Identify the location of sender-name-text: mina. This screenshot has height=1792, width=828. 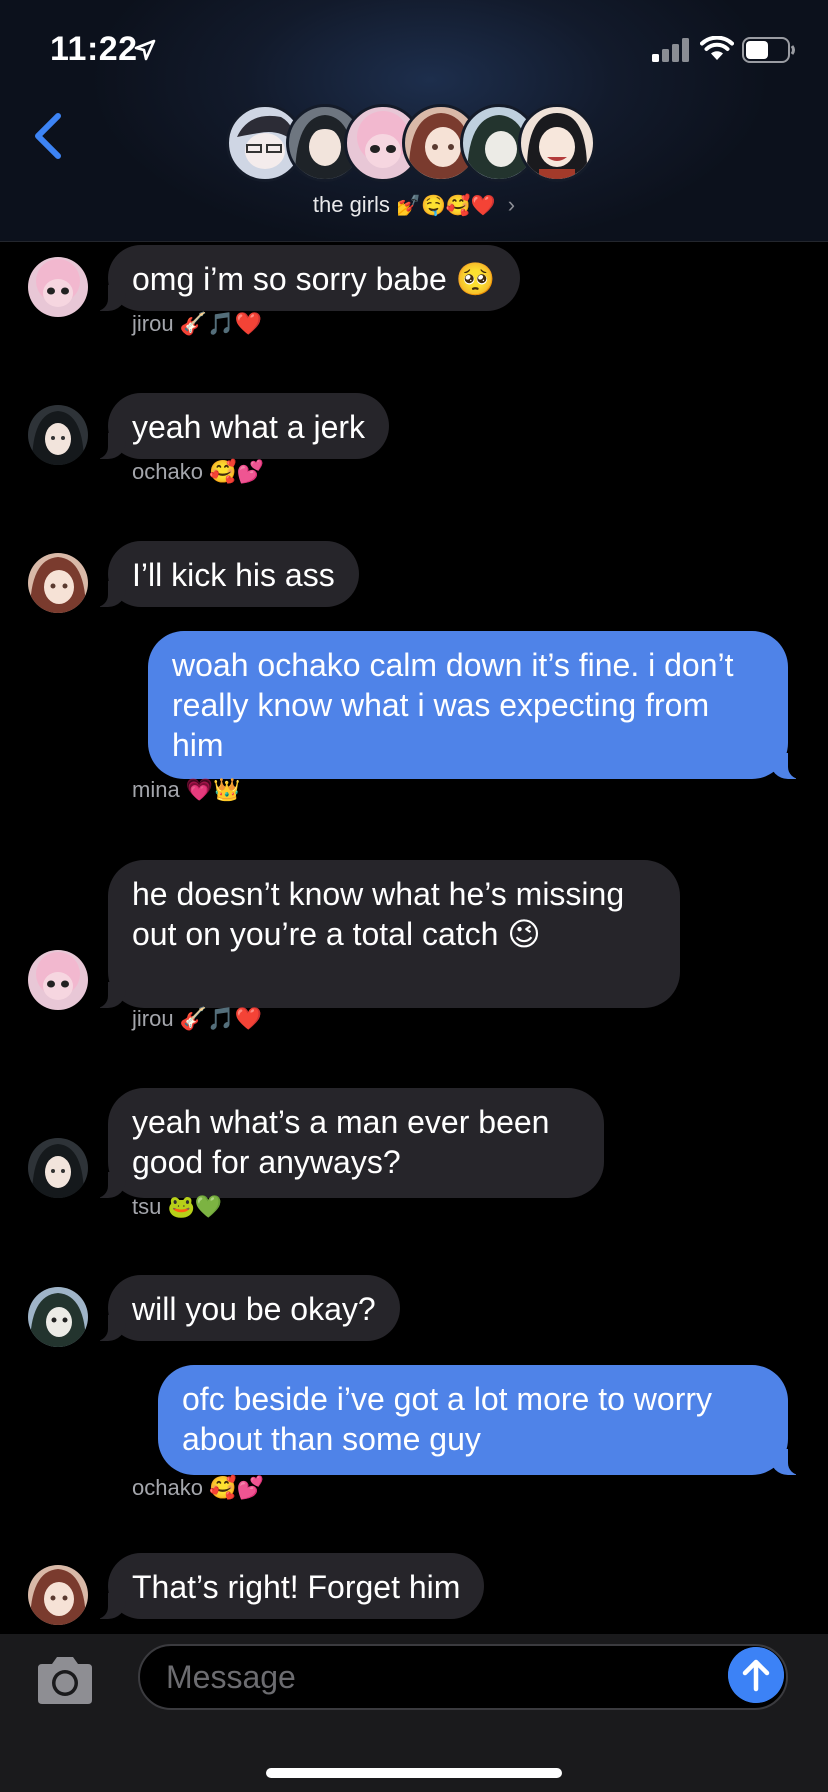
(156, 789).